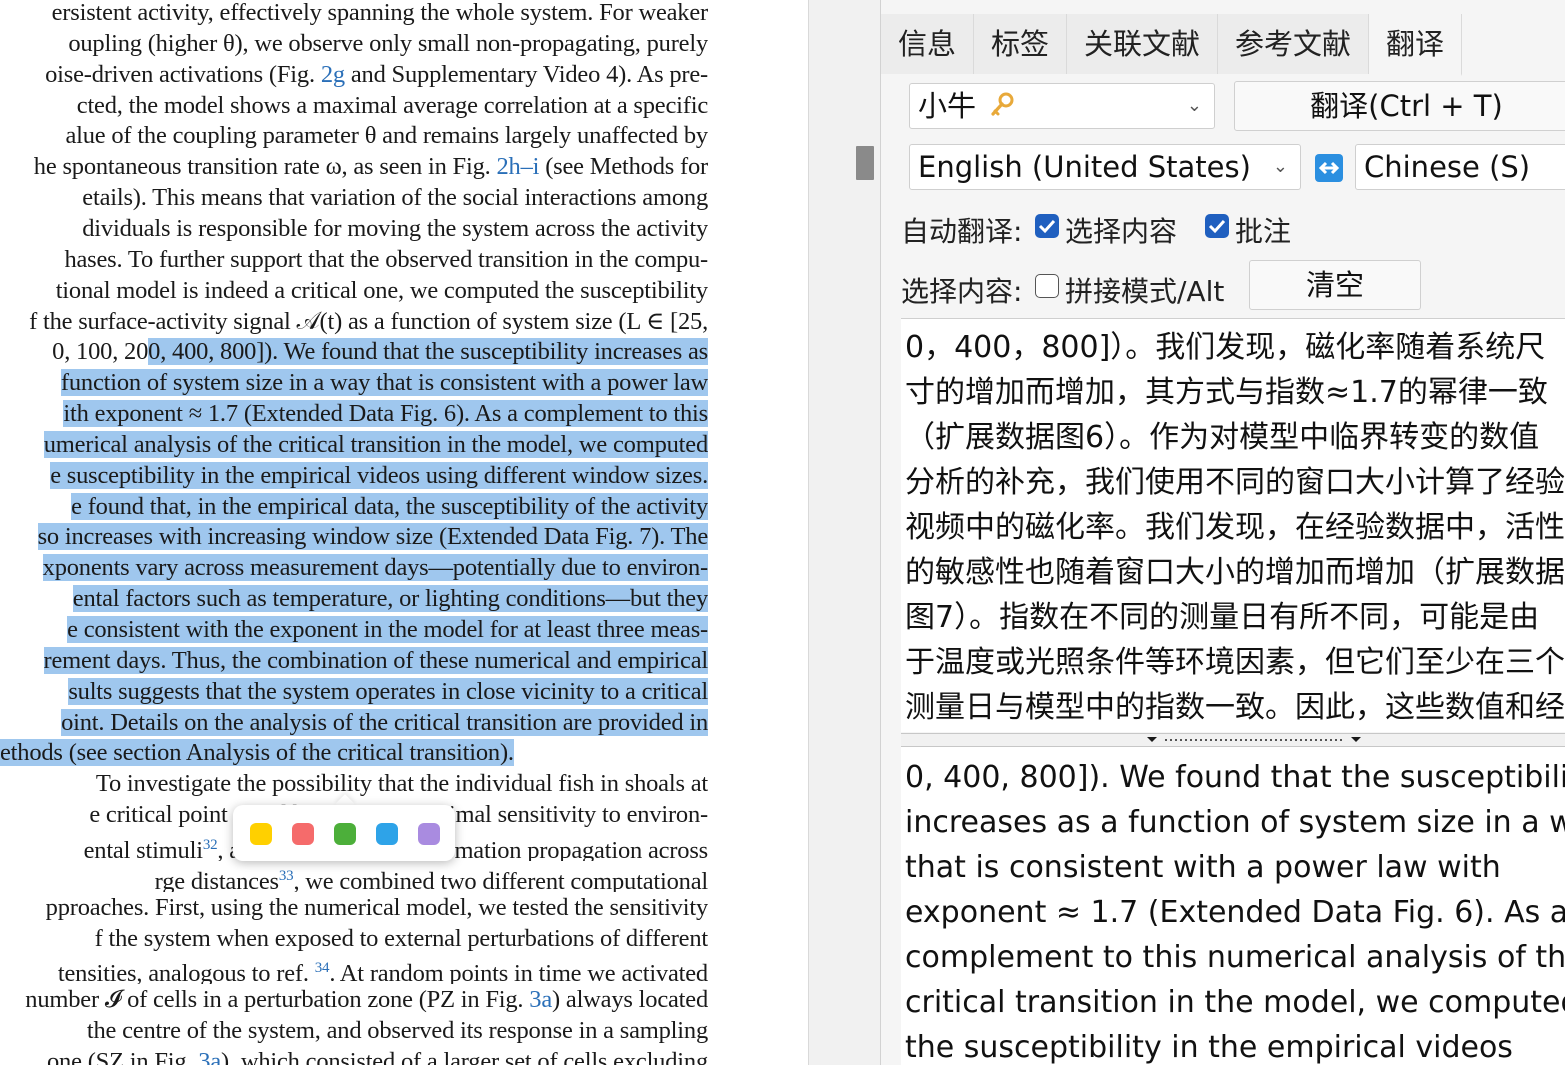  Describe the element at coordinates (1020, 44) in the screenshot. I see `tab-tags: 标签` at that location.